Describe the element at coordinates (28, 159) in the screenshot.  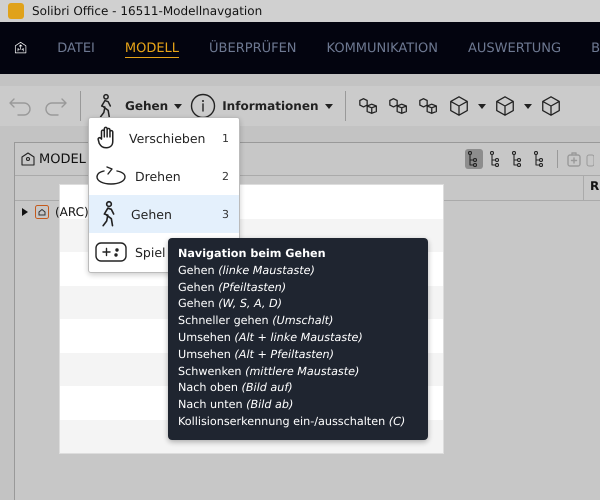
I see `model-icon` at that location.